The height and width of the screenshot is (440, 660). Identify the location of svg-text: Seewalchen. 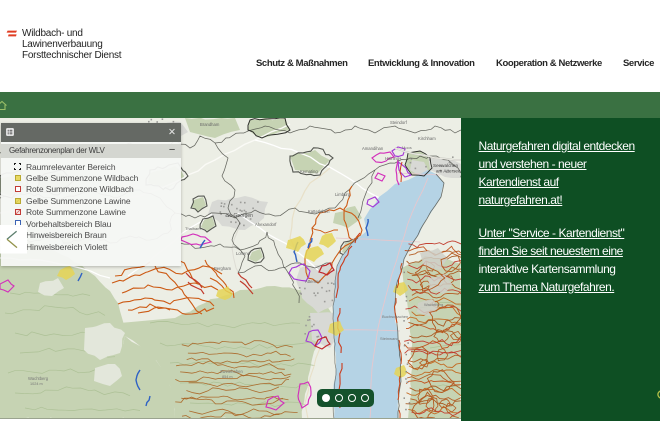
(445, 165).